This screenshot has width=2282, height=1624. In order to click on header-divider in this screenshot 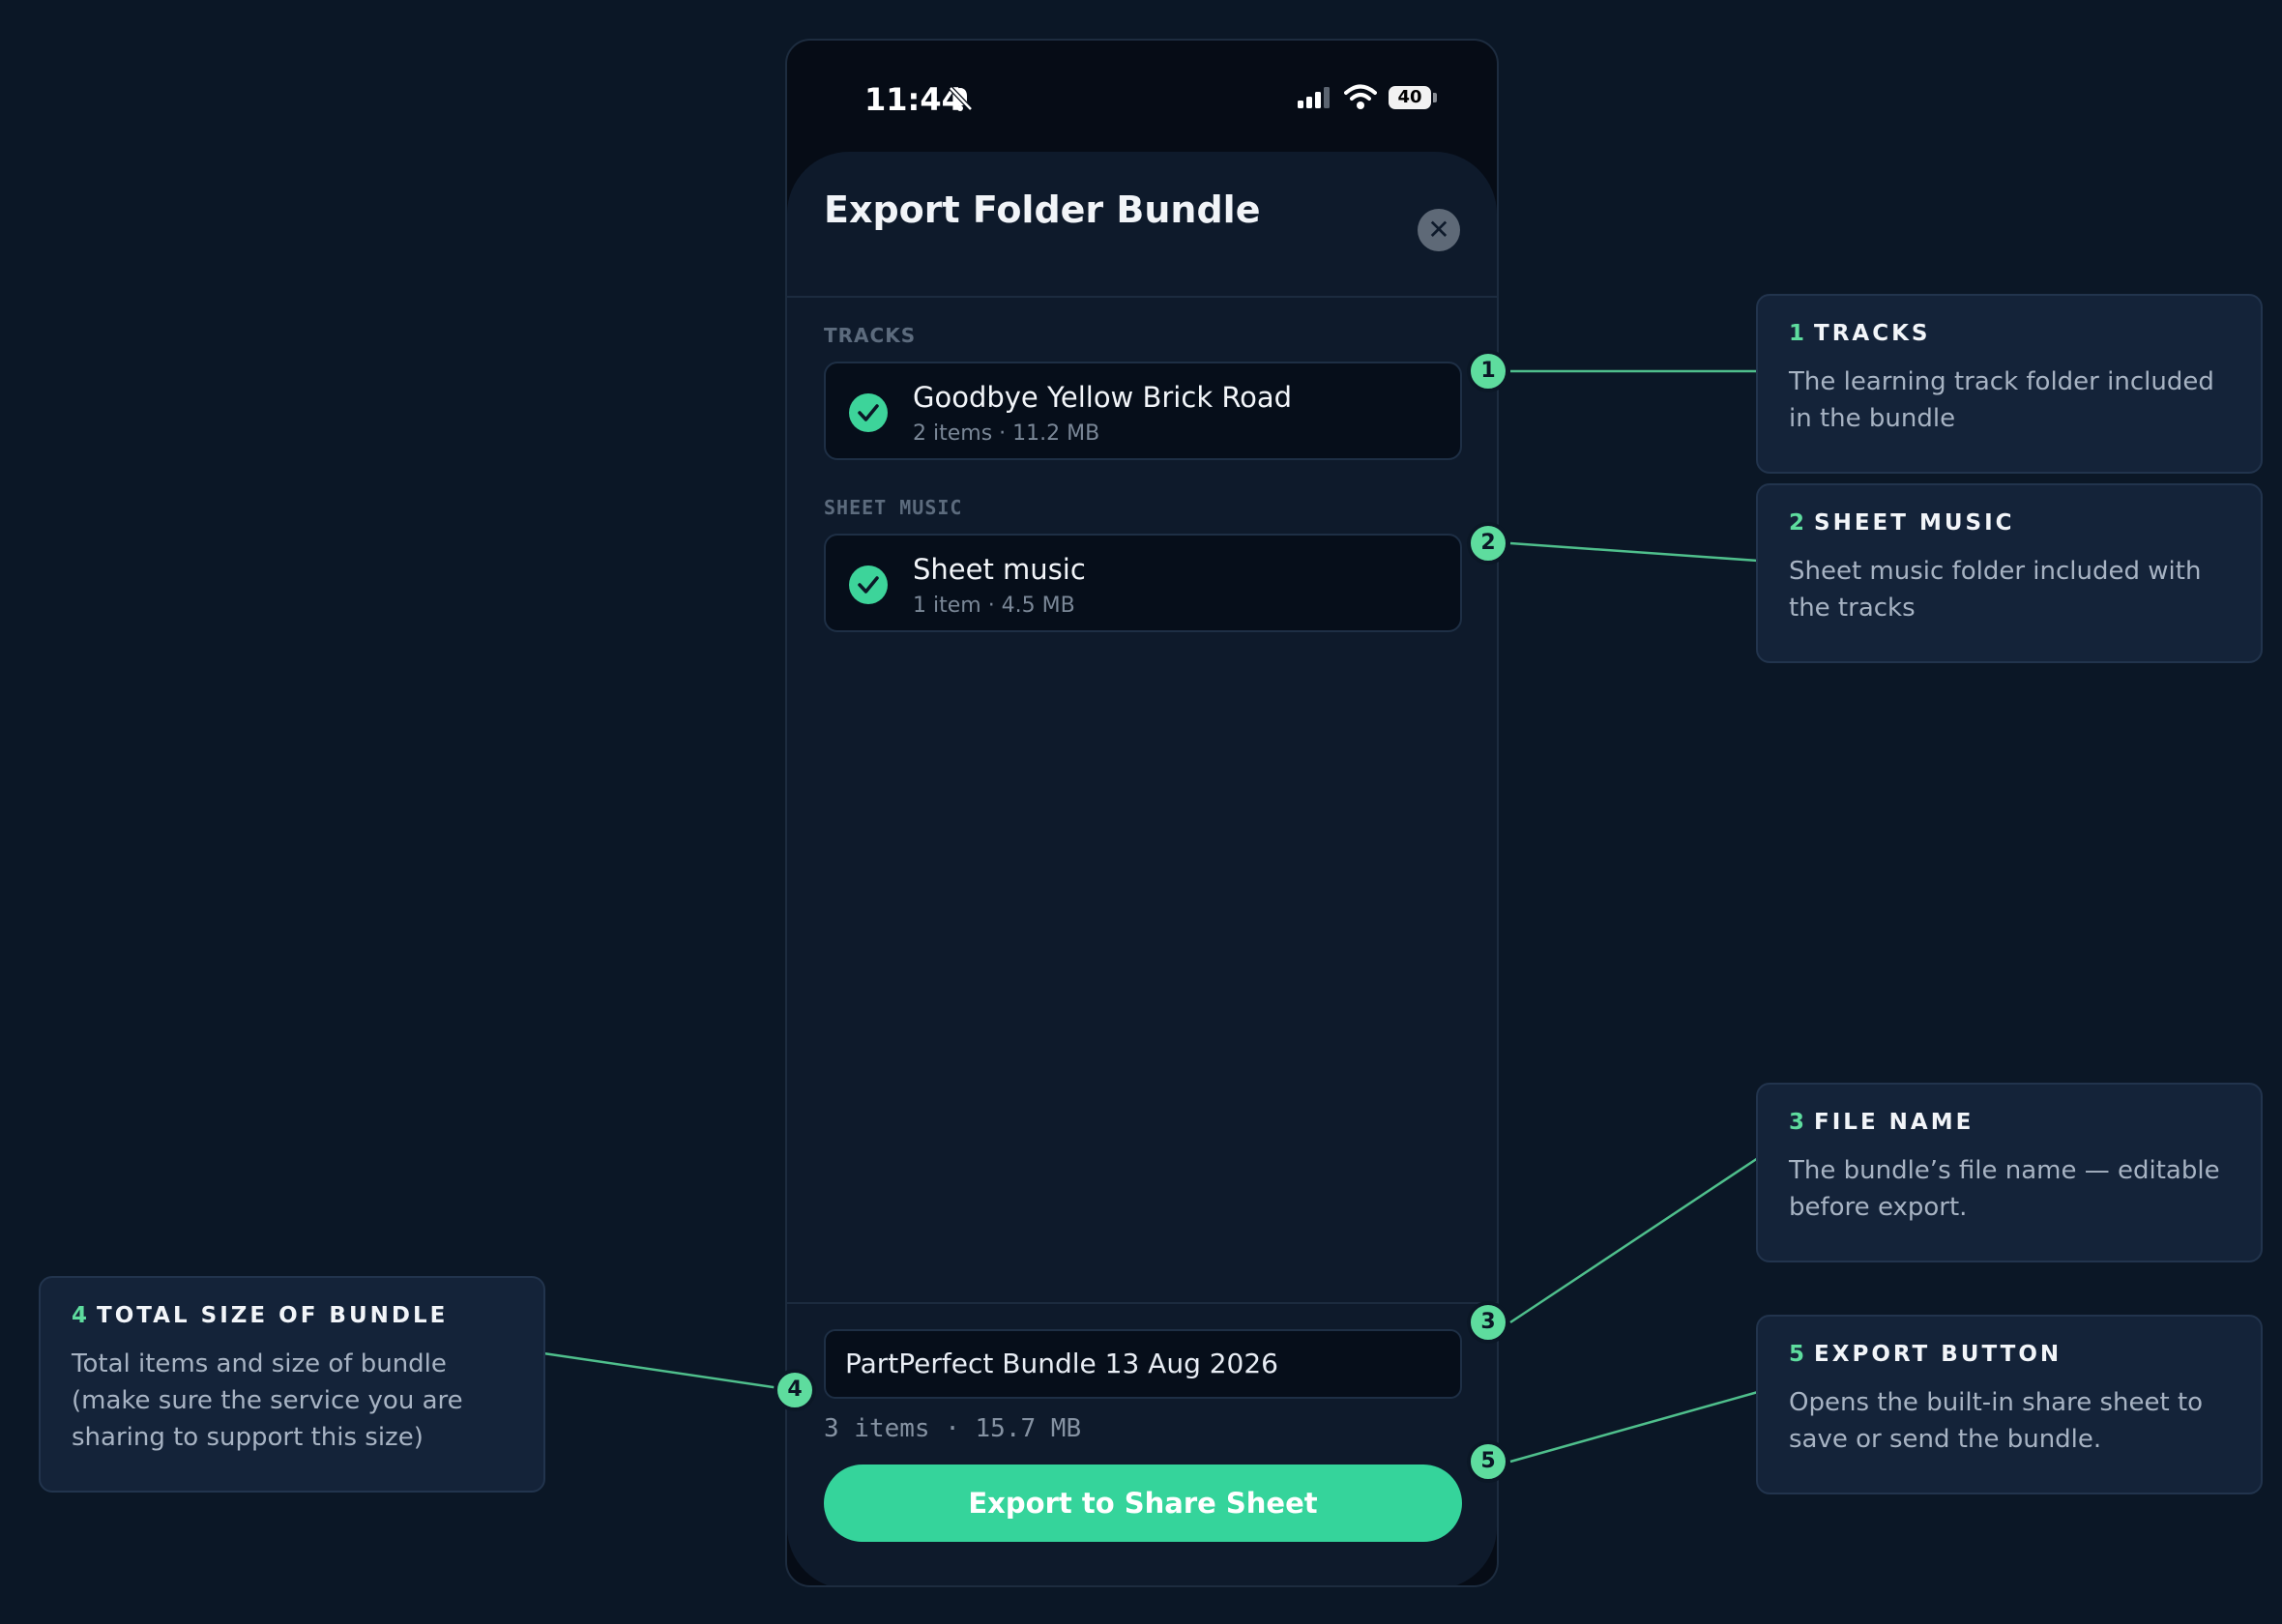, I will do `click(1142, 297)`.